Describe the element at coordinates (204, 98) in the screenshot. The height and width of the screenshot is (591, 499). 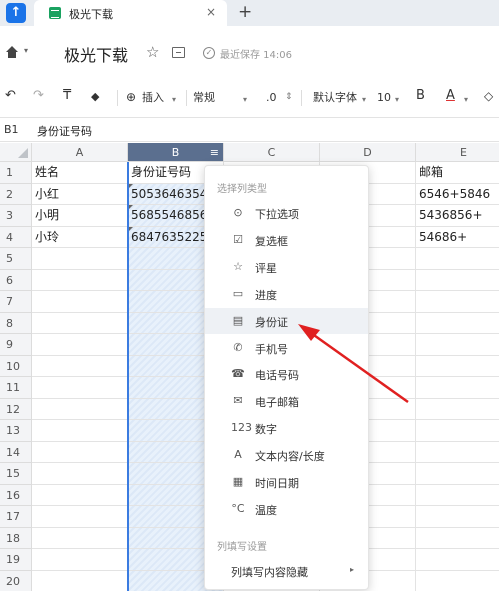
I see `number-format-select: 常规` at that location.